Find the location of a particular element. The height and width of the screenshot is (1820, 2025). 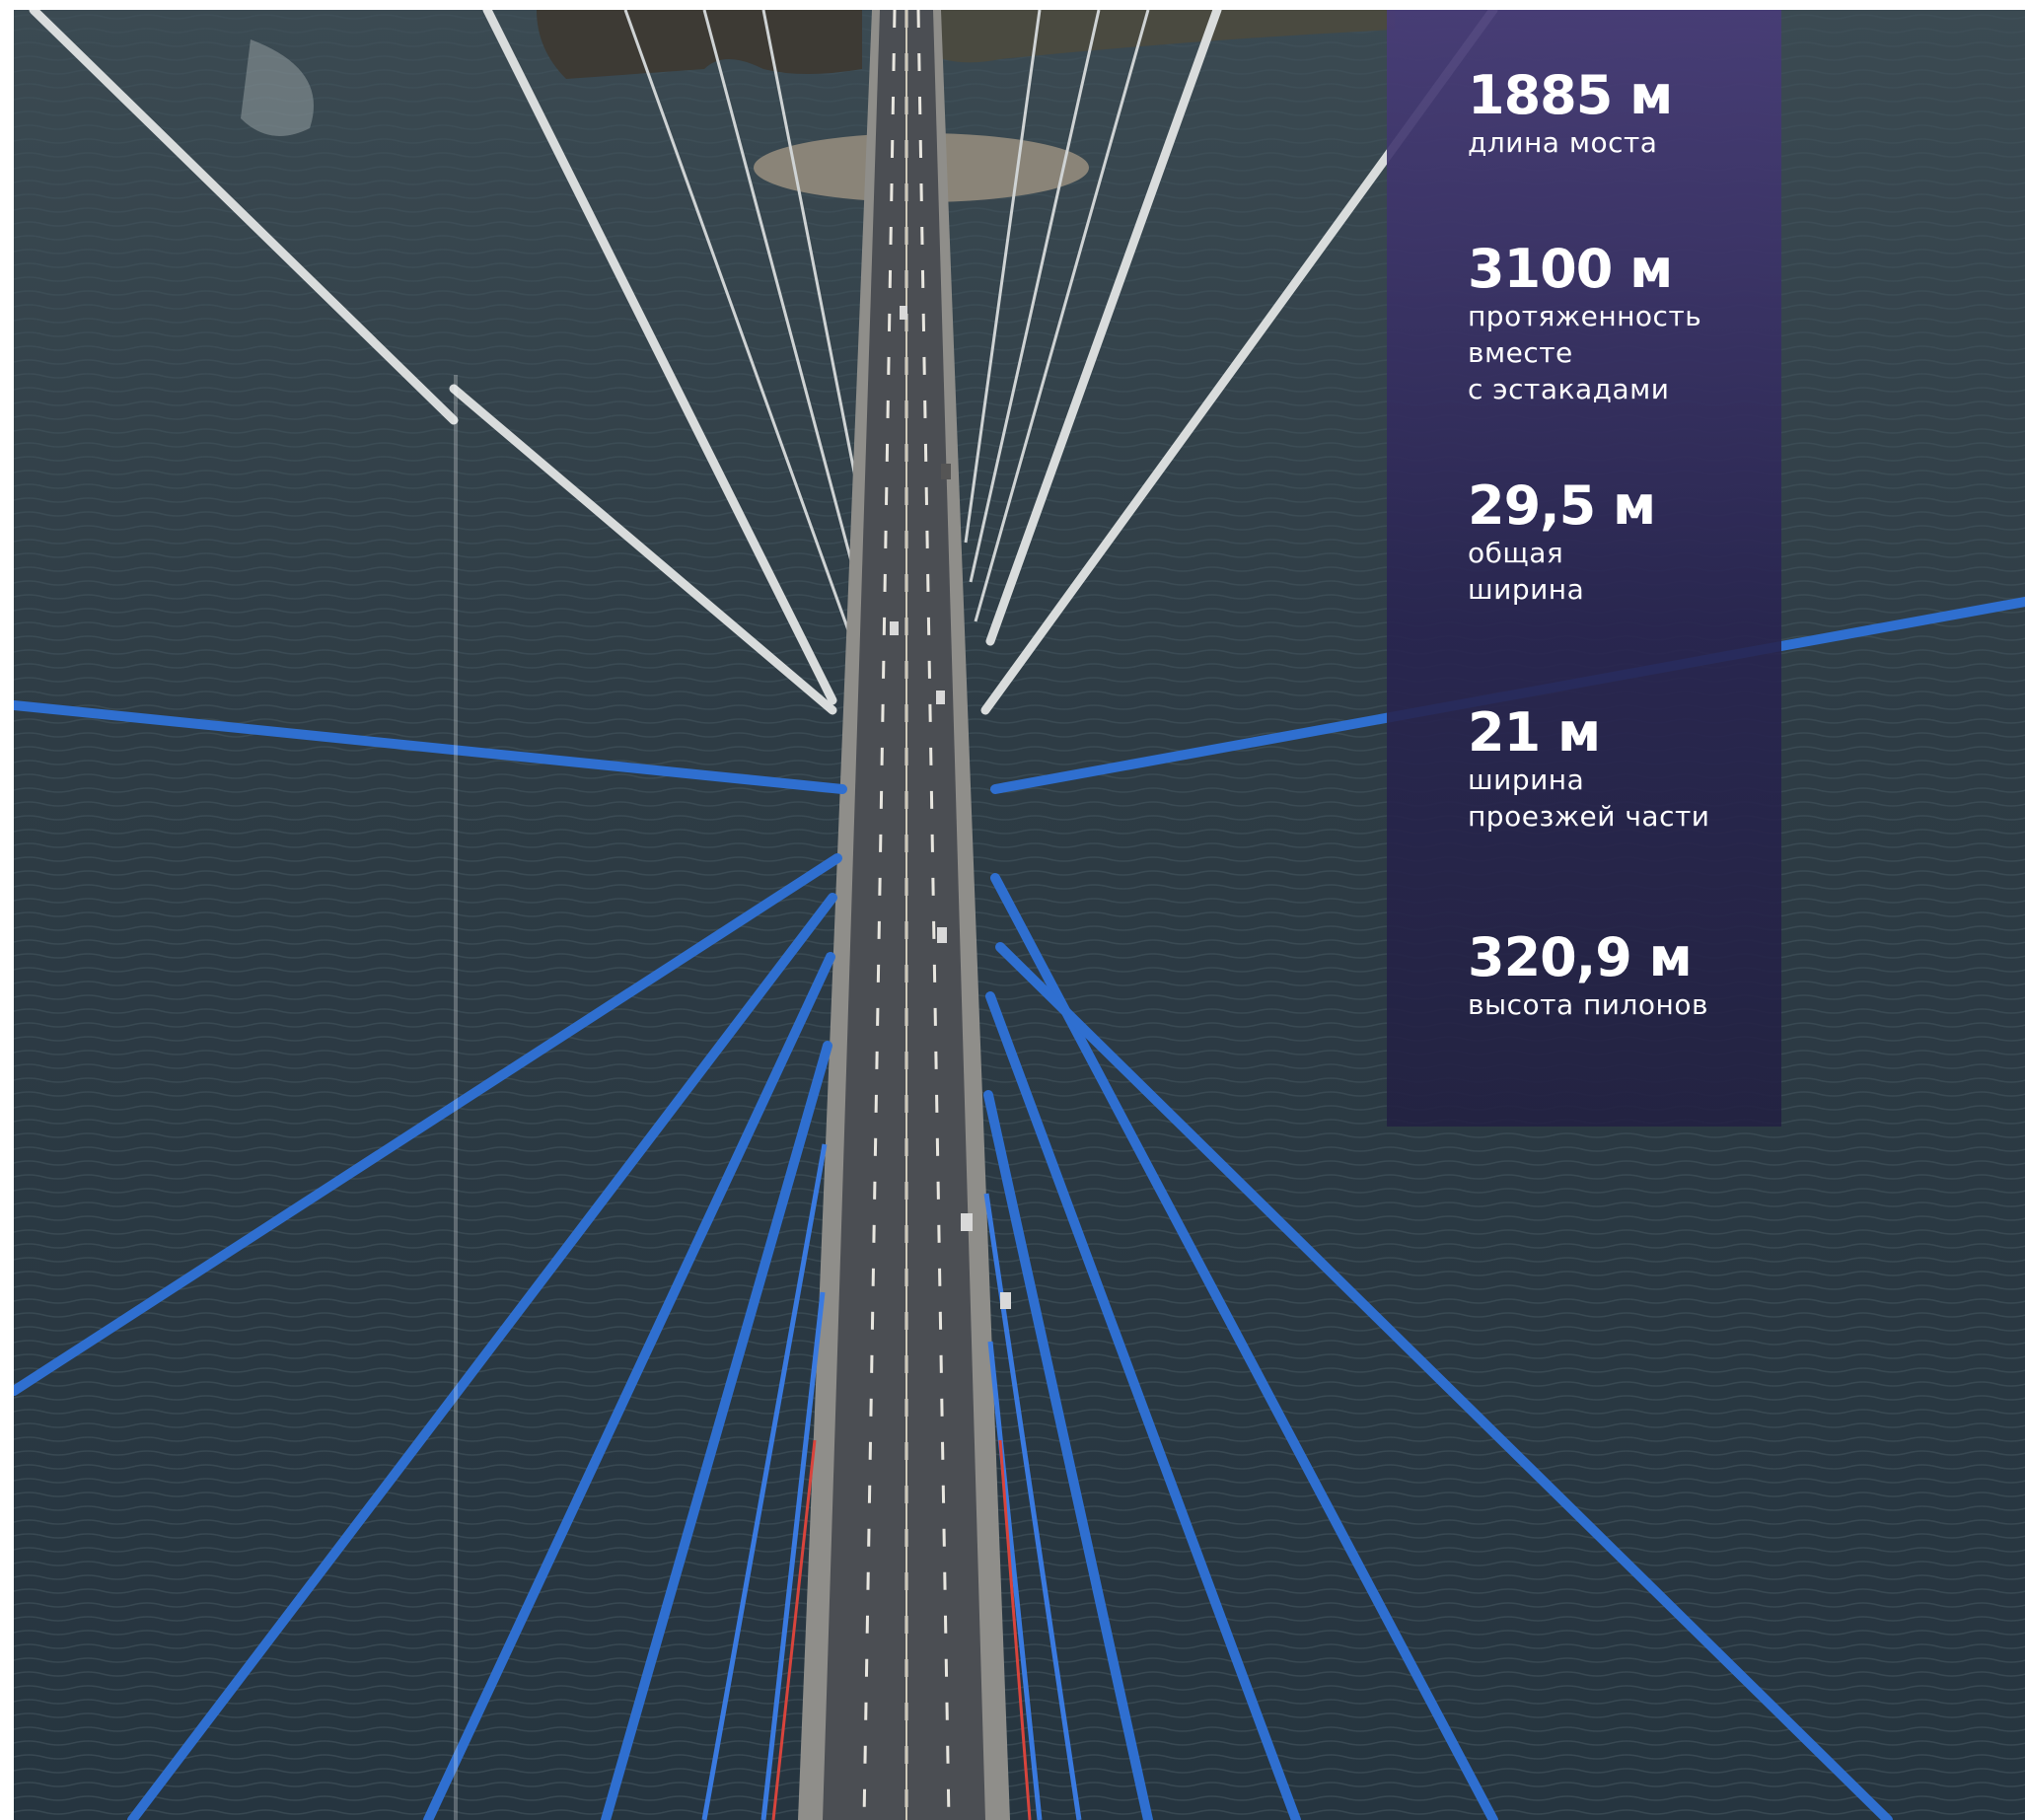

stat-total-length: 3100 м протяженность вместе с эстакадами is located at coordinates (1584, 324).